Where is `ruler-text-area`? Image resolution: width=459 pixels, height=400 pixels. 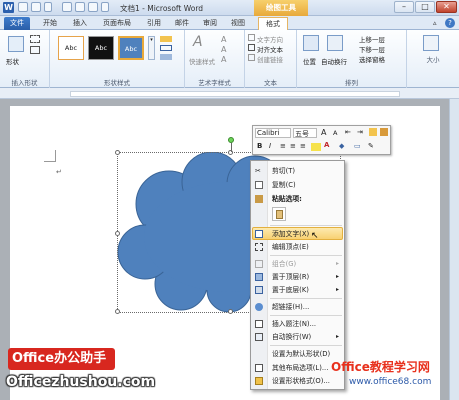 ruler-text-area is located at coordinates (235, 94).